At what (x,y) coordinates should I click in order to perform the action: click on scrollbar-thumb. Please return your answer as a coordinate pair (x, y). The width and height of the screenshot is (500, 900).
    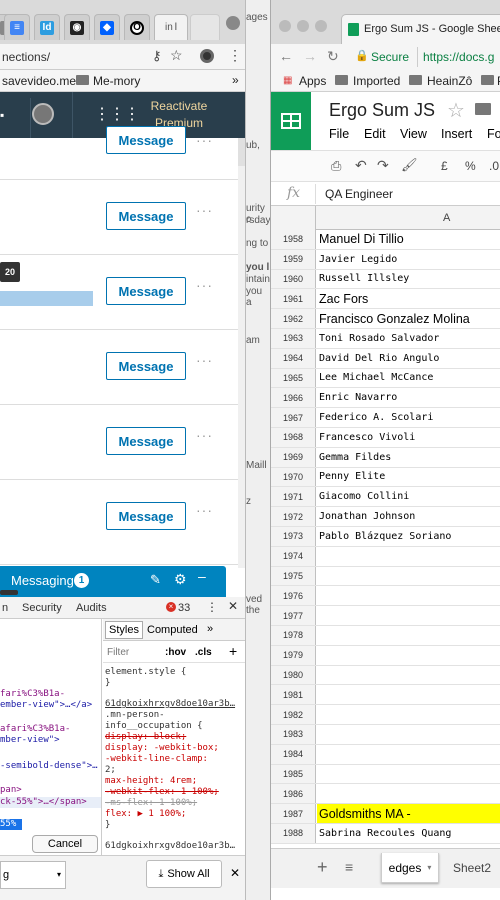
    Looking at the image, I should click on (241, 152).